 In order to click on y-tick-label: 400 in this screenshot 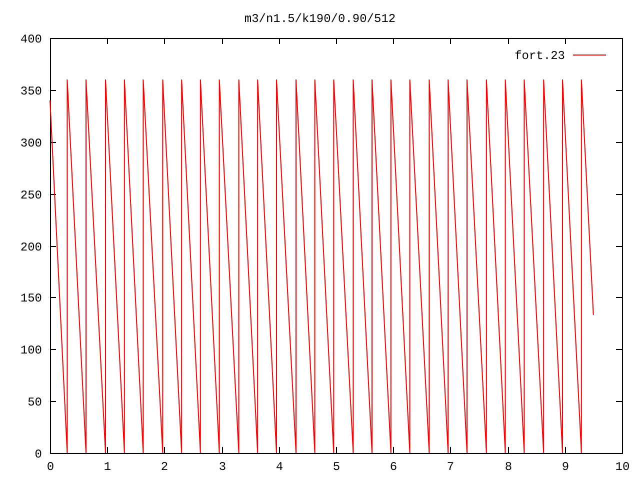, I will do `click(31, 39)`.